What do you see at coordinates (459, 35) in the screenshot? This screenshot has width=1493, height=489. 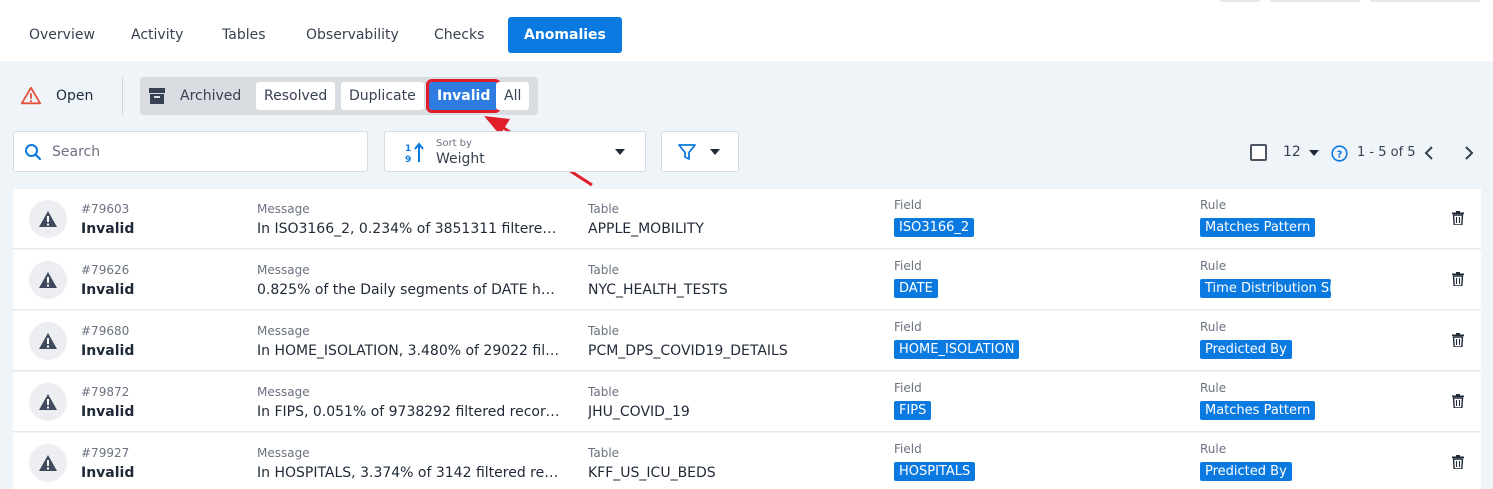 I see `tab-checks: Checks` at bounding box center [459, 35].